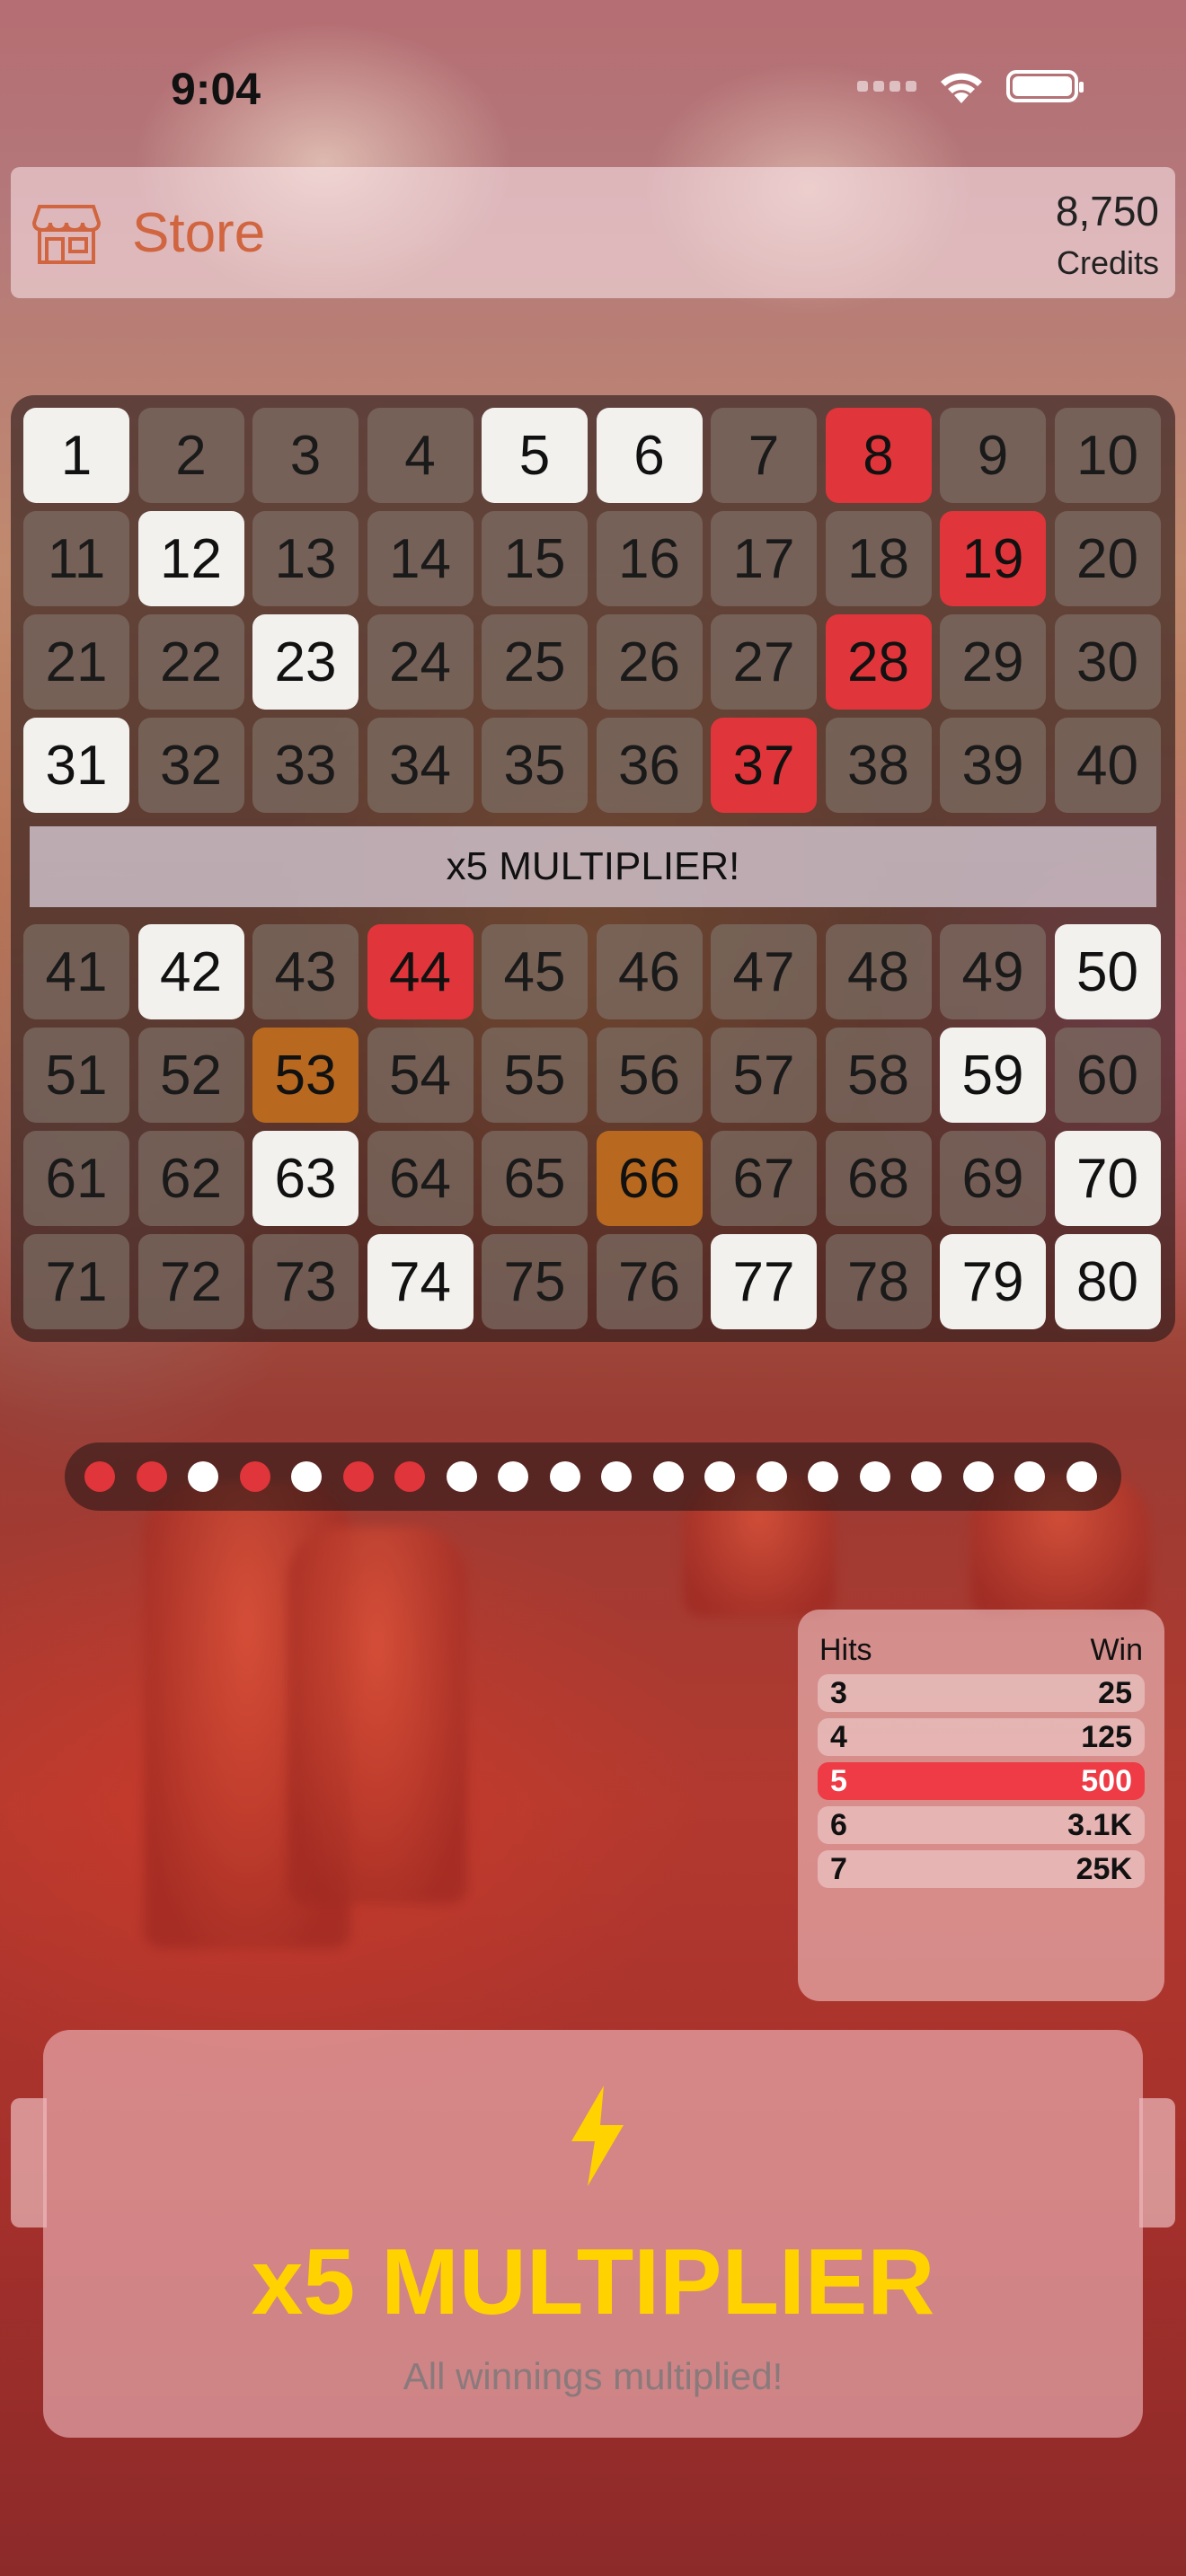  I want to click on number-cell-27: 27, so click(764, 662).